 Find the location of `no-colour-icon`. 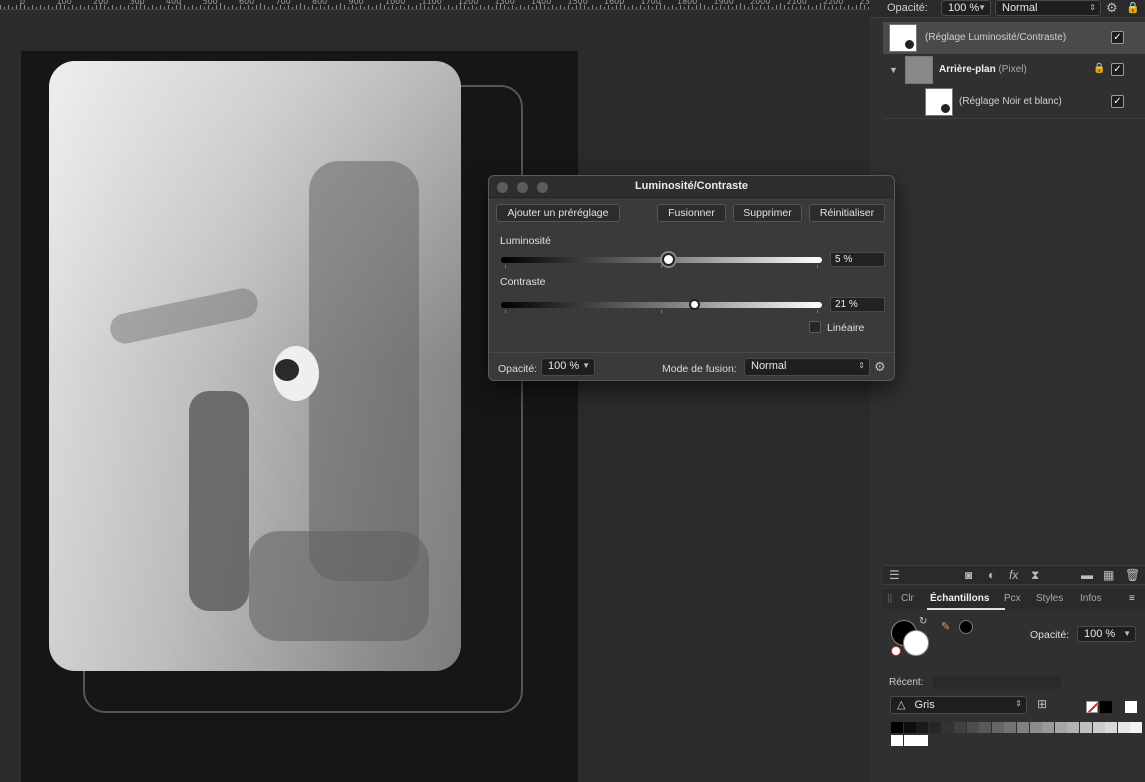

no-colour-icon is located at coordinates (896, 651).